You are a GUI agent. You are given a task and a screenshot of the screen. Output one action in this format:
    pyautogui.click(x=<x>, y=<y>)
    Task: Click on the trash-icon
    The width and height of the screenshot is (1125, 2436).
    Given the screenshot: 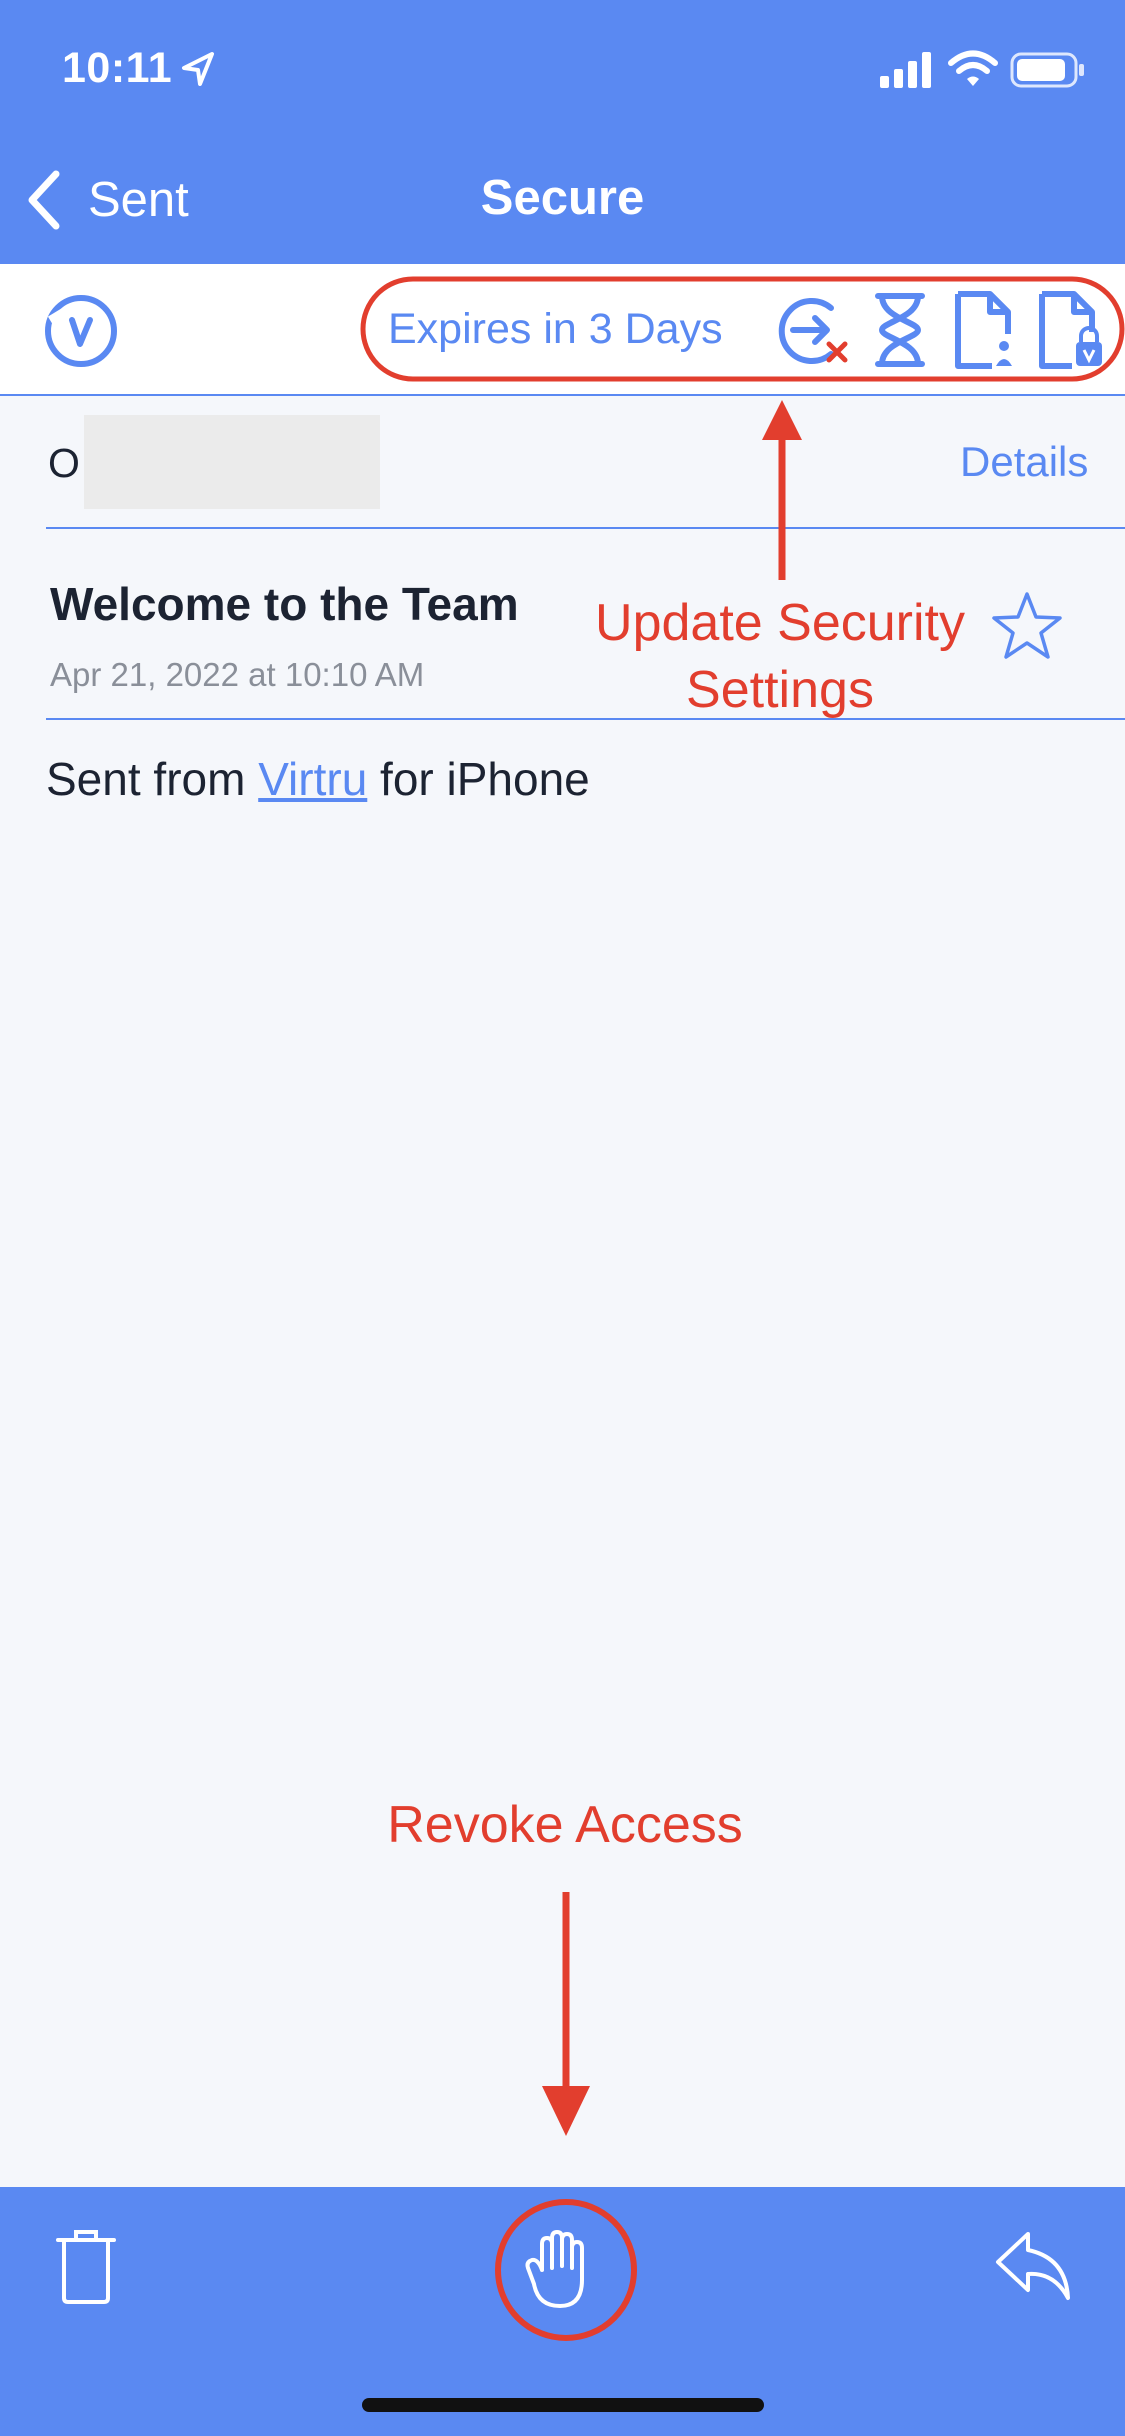 What is the action you would take?
    pyautogui.click(x=86, y=2266)
    